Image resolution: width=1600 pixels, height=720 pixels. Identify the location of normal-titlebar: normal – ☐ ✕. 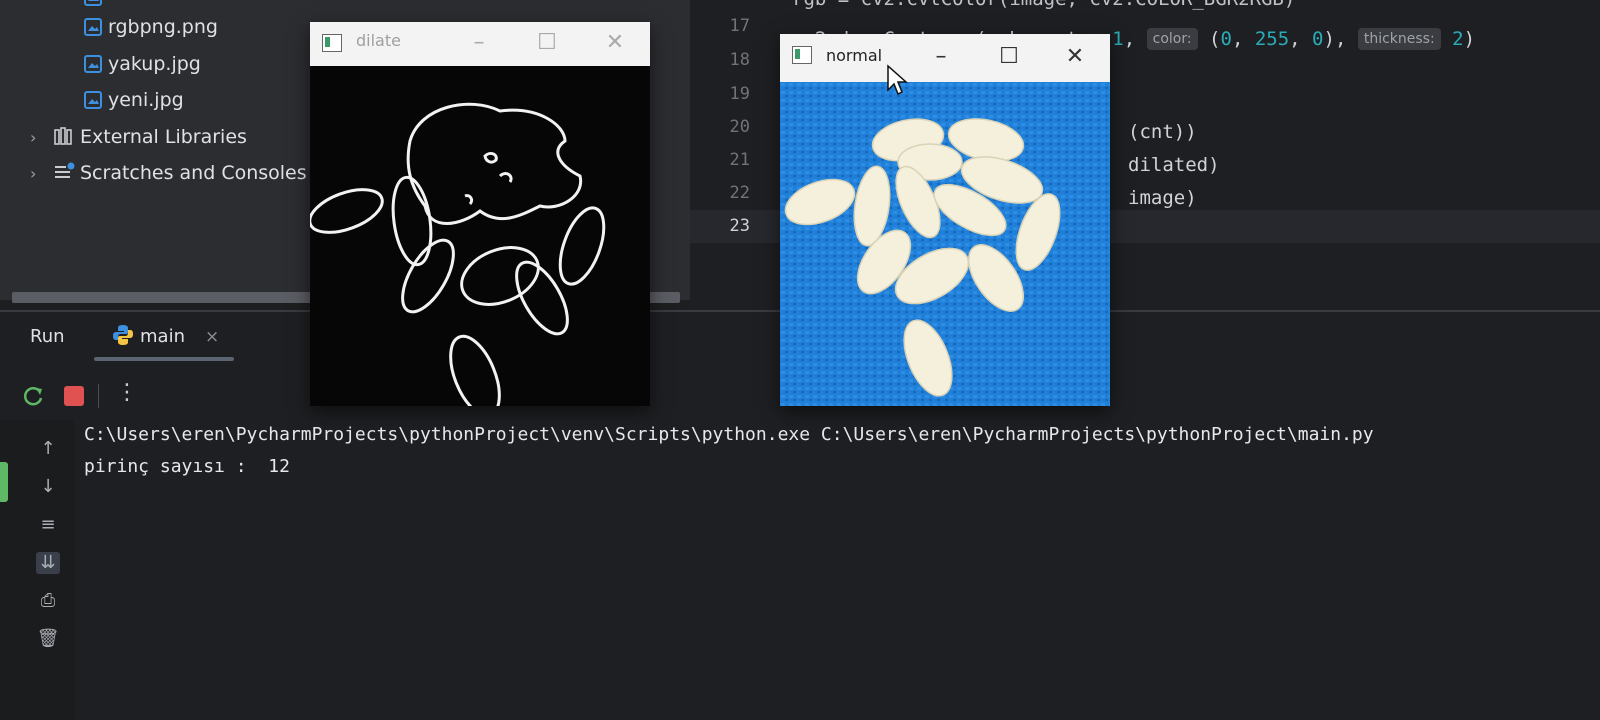
(945, 58).